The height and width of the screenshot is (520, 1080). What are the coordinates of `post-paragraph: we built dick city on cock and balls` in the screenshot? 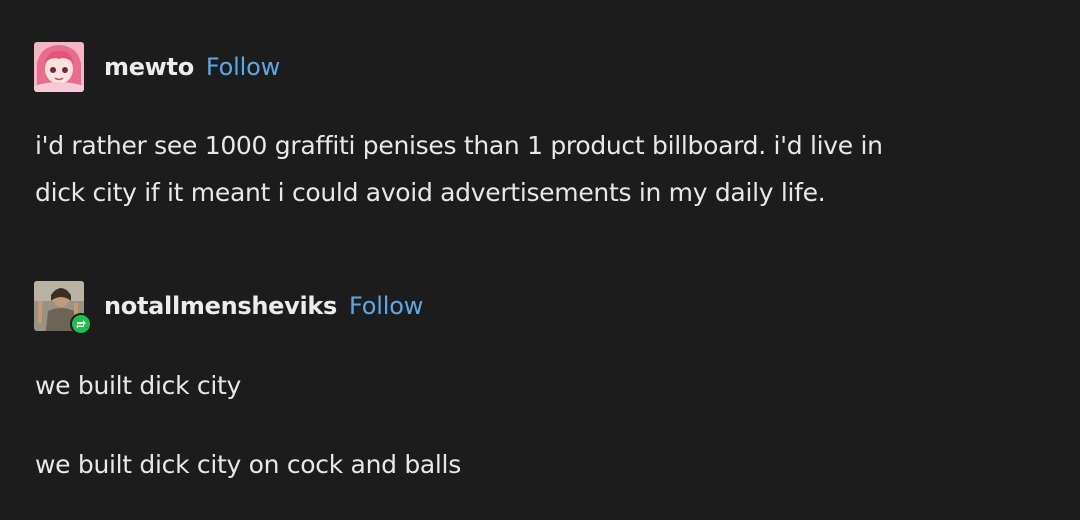 It's located at (248, 464).